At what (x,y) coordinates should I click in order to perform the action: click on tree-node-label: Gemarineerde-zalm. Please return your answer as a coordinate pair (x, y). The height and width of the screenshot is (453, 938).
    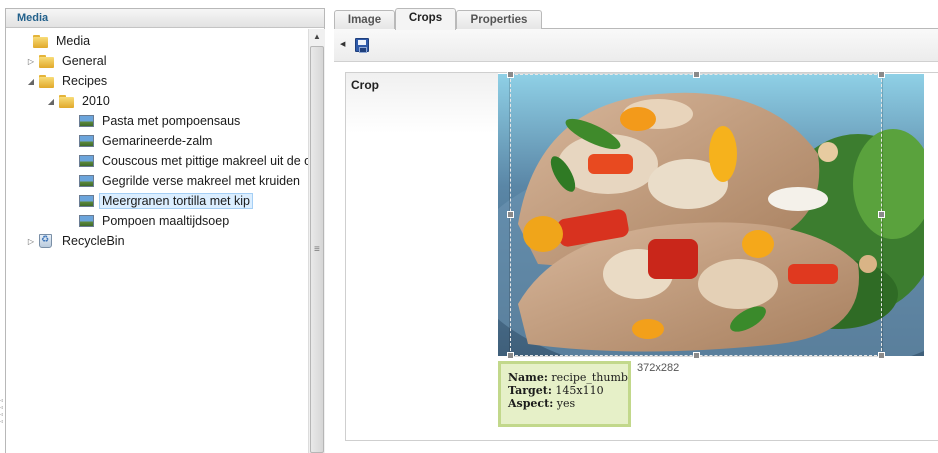
    Looking at the image, I should click on (157, 141).